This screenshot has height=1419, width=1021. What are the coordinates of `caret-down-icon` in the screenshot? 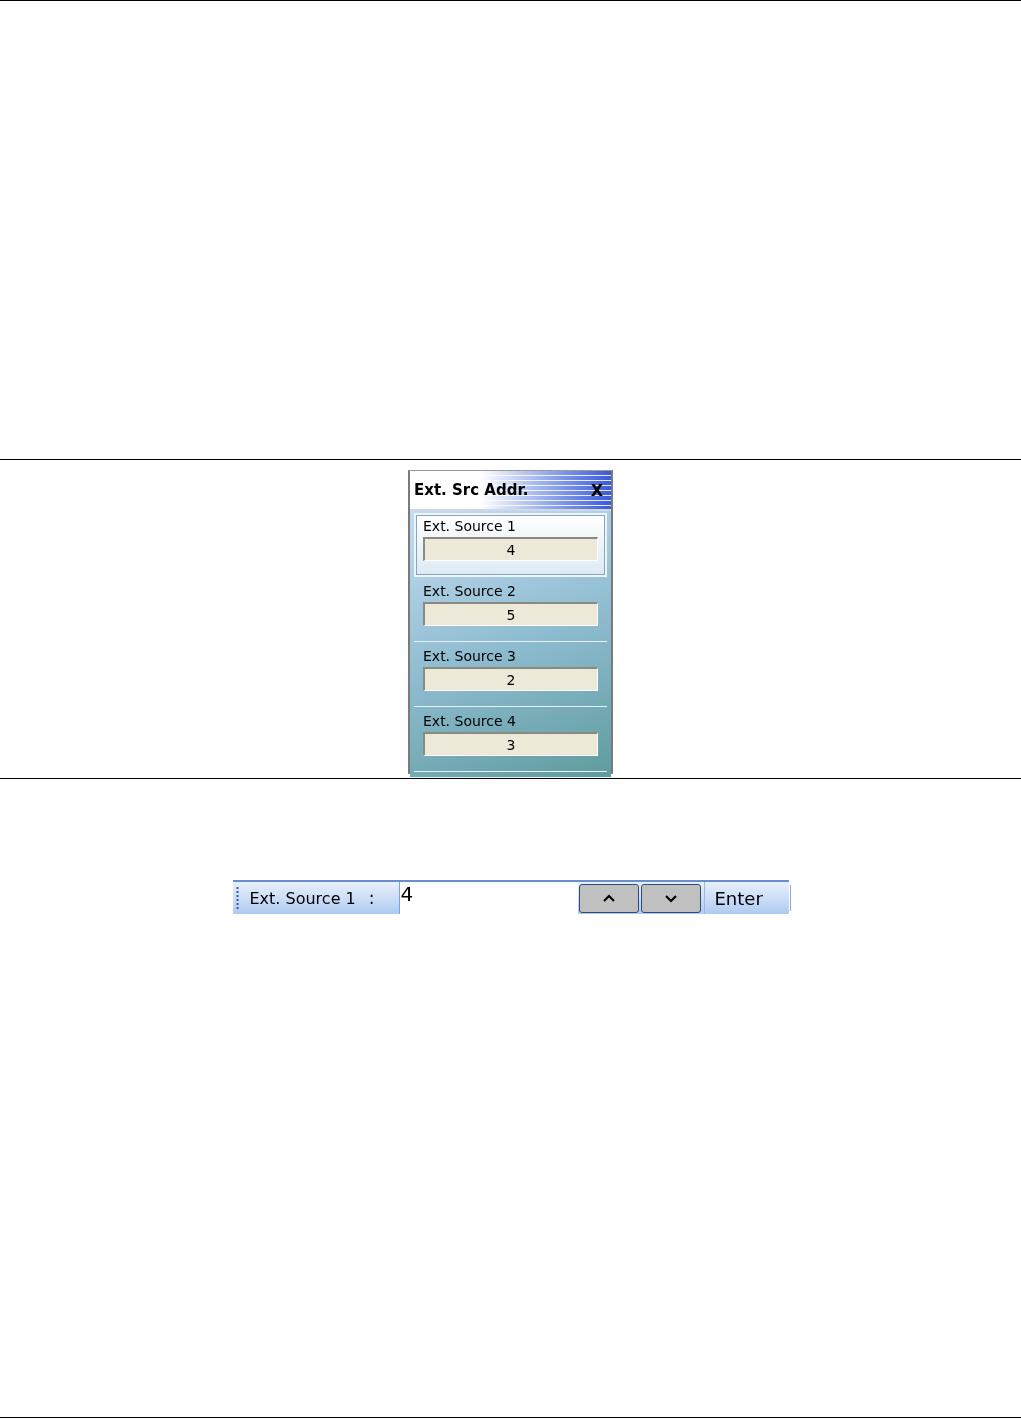 It's located at (670, 898).